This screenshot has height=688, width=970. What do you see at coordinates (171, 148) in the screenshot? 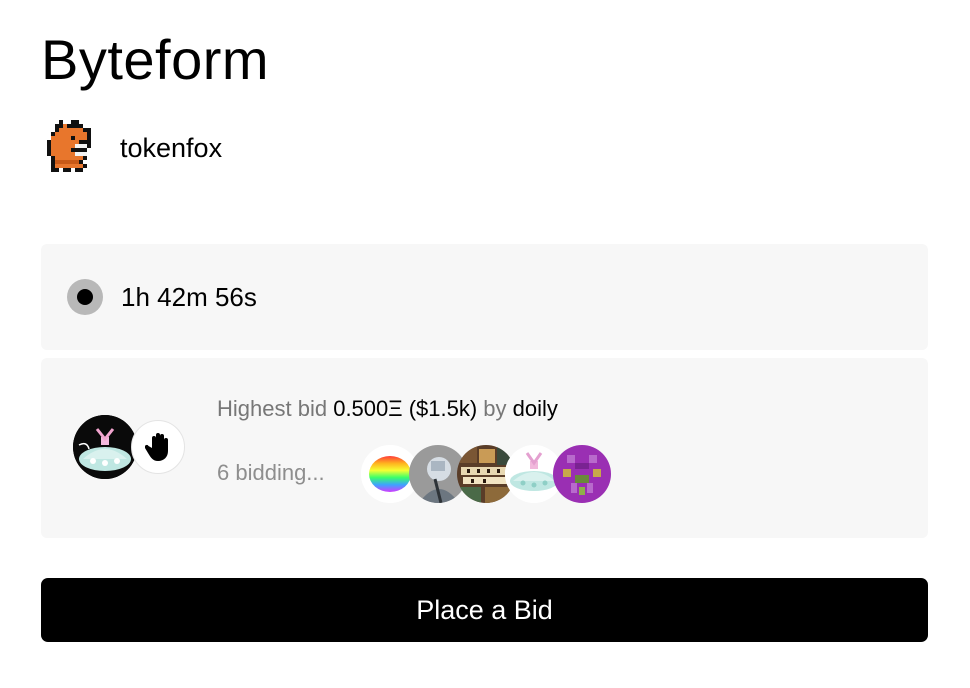
I see `creator-name: tokenfox` at bounding box center [171, 148].